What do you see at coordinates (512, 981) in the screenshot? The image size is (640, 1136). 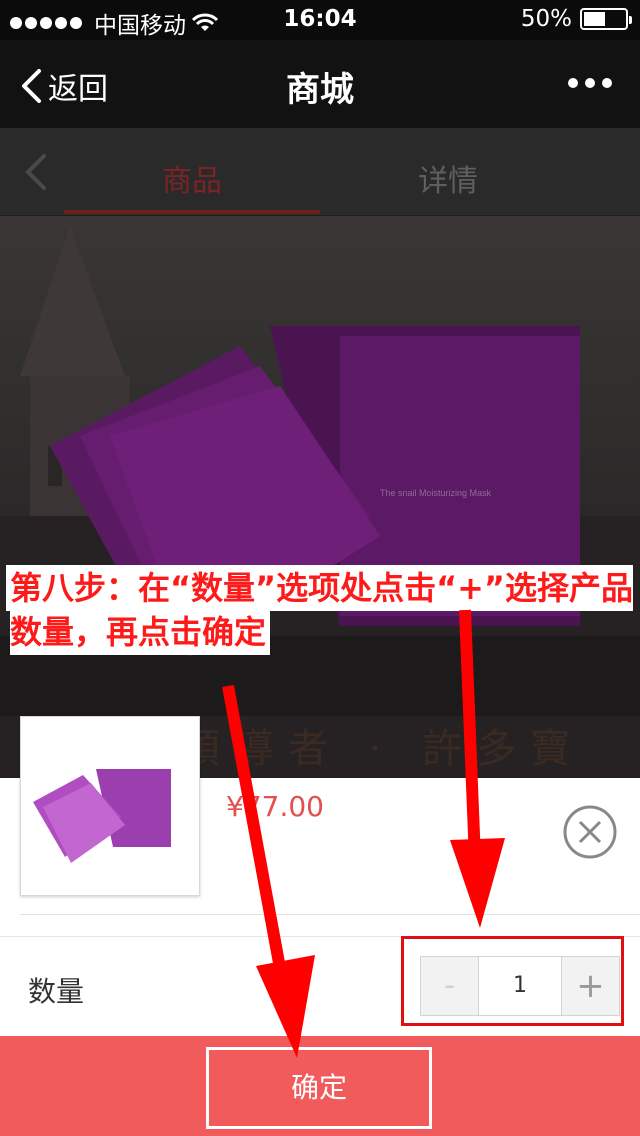 I see `annotation-highlight-box` at bounding box center [512, 981].